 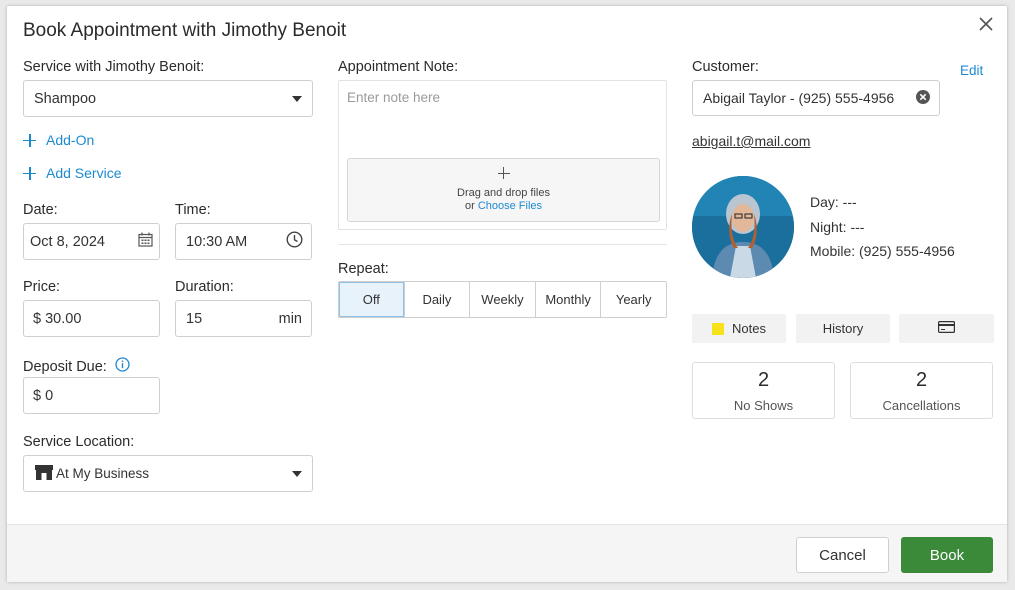 I want to click on note-input: Enter note here, so click(x=393, y=97).